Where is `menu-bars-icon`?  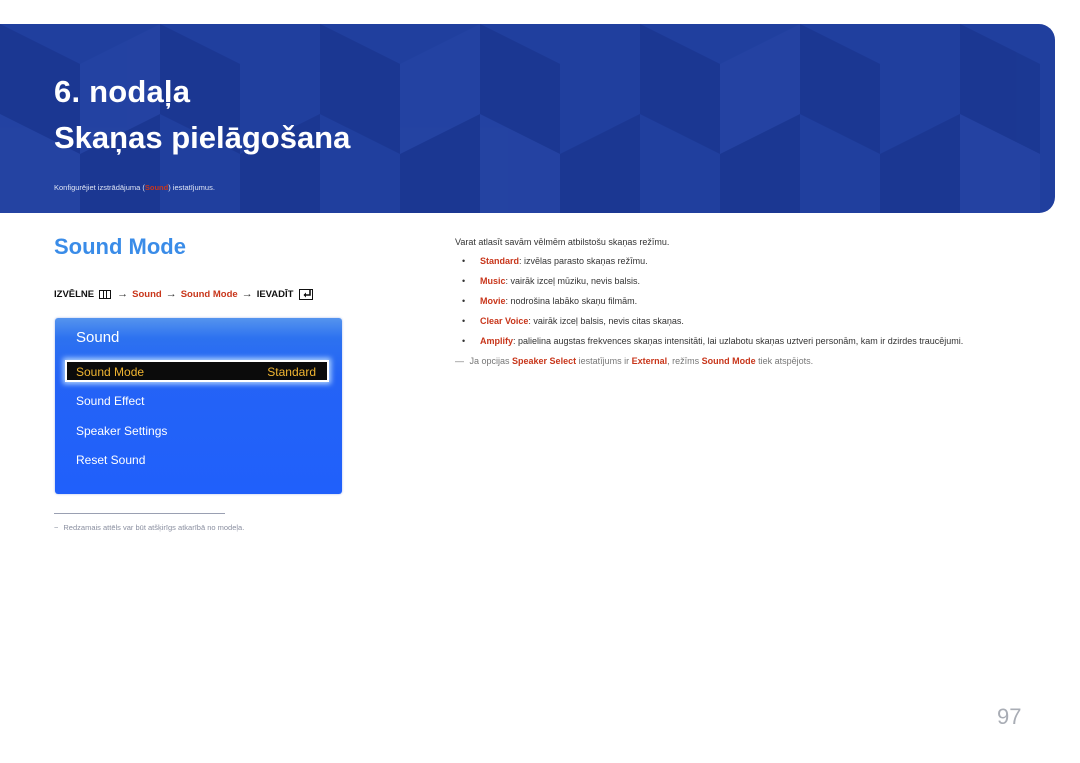 menu-bars-icon is located at coordinates (105, 294).